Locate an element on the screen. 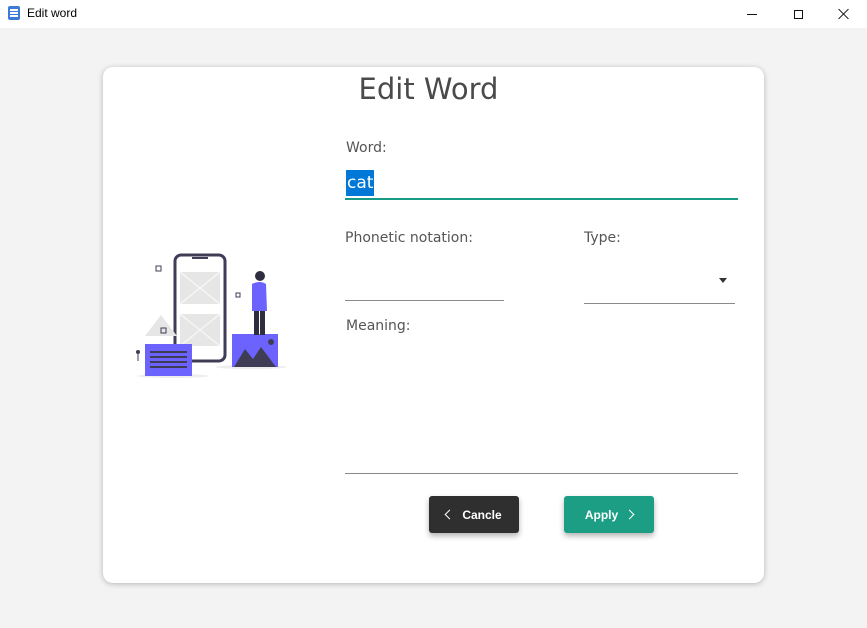 The width and height of the screenshot is (867, 628). phonetic-input is located at coordinates (424, 282).